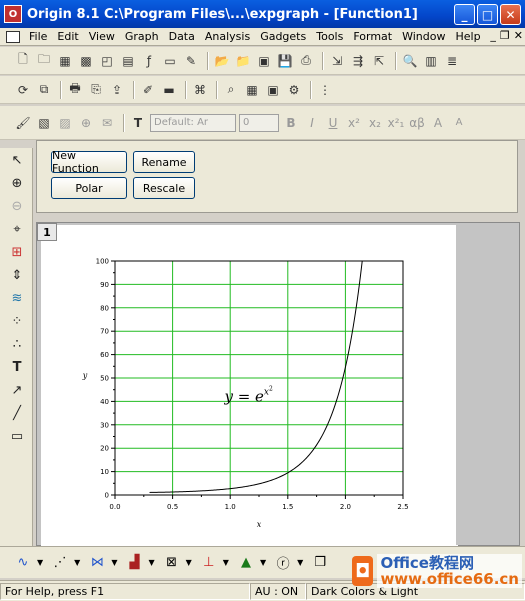 The width and height of the screenshot is (525, 601). I want to click on minimize-button: _, so click(464, 14).